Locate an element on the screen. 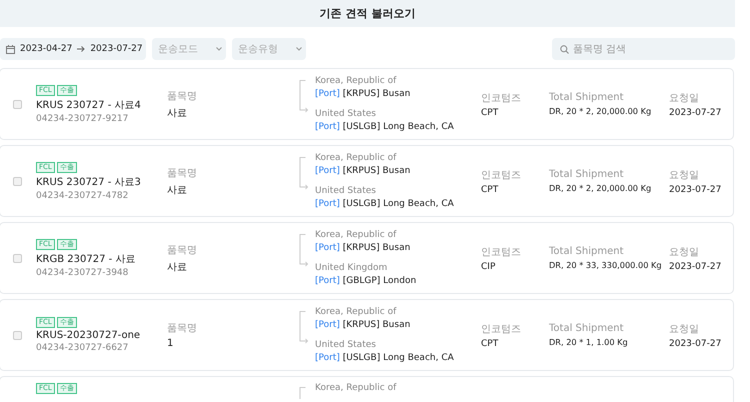 This screenshot has width=750, height=402. field-value: CIP is located at coordinates (488, 267).